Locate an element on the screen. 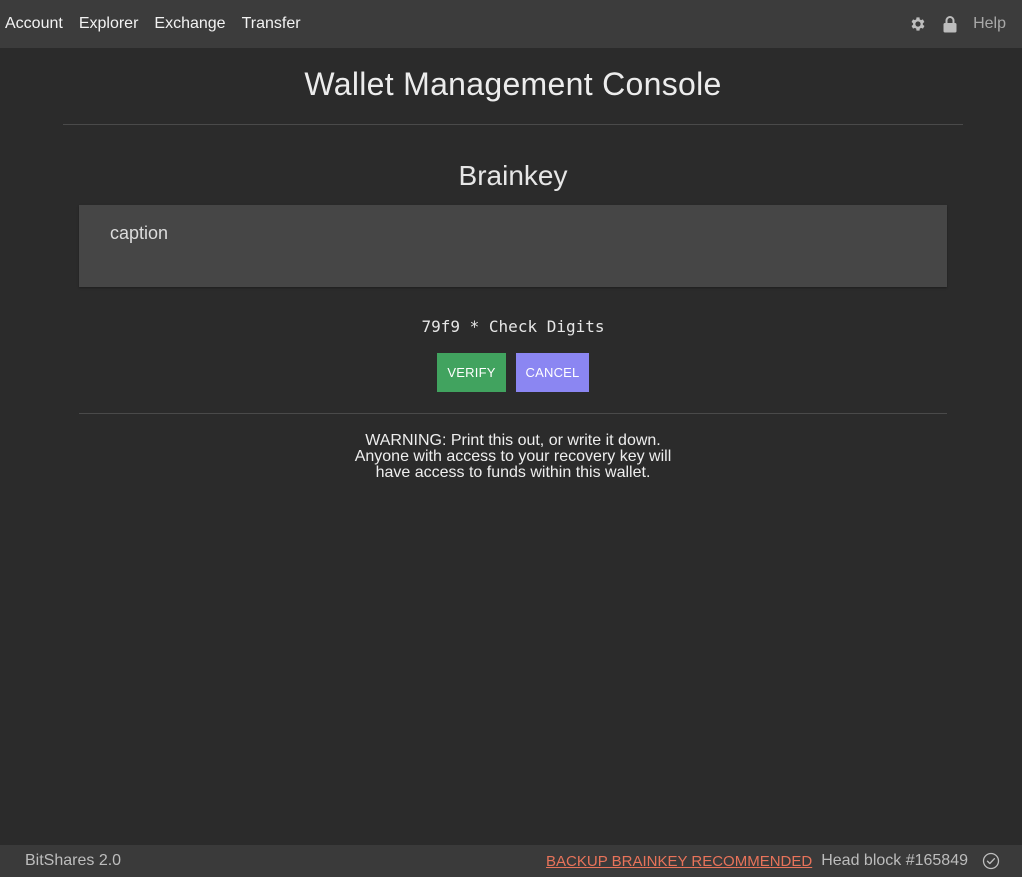 The image size is (1022, 877). nav-item-account: Account is located at coordinates (34, 24).